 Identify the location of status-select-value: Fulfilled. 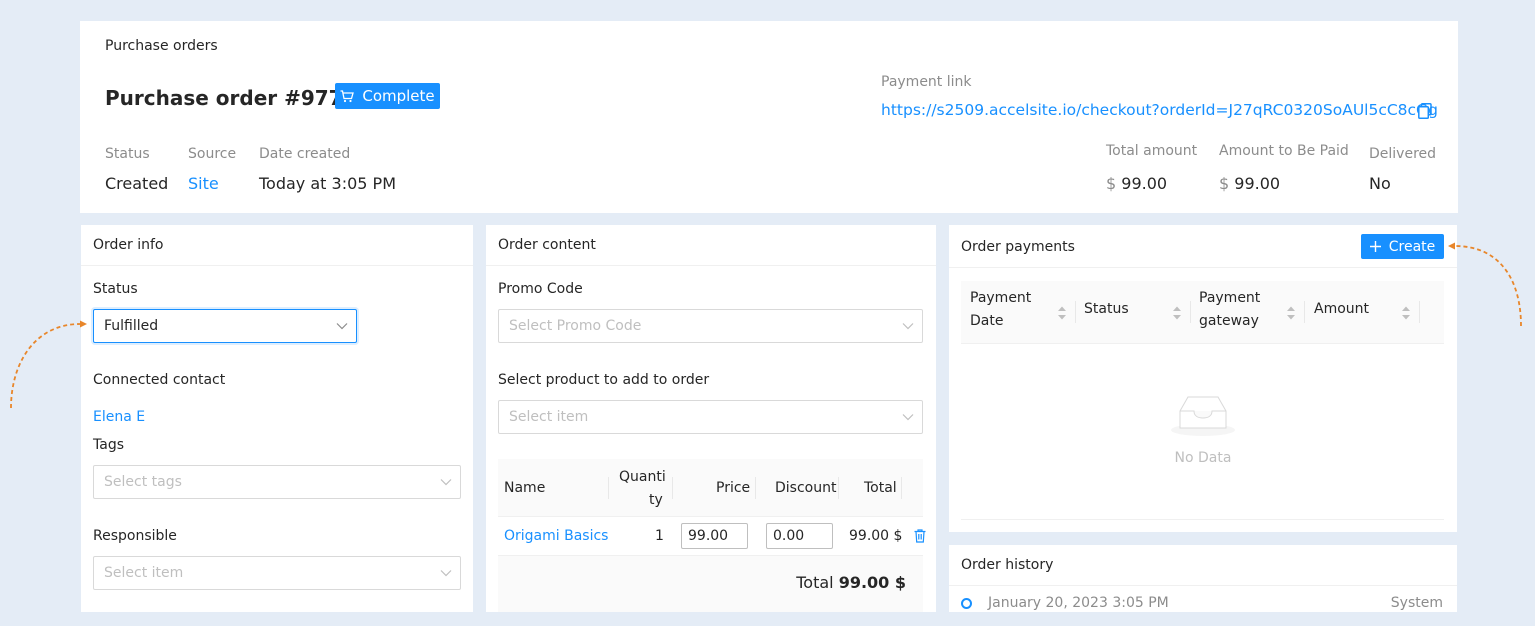
(131, 326).